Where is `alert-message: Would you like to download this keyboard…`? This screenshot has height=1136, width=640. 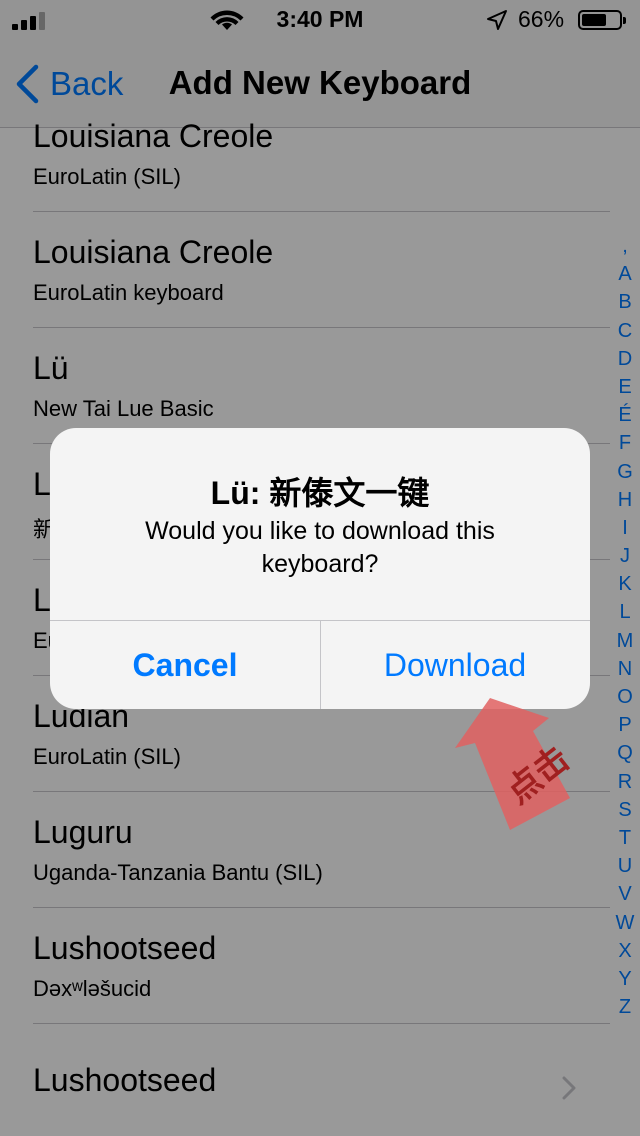 alert-message: Would you like to download this keyboard… is located at coordinates (320, 547).